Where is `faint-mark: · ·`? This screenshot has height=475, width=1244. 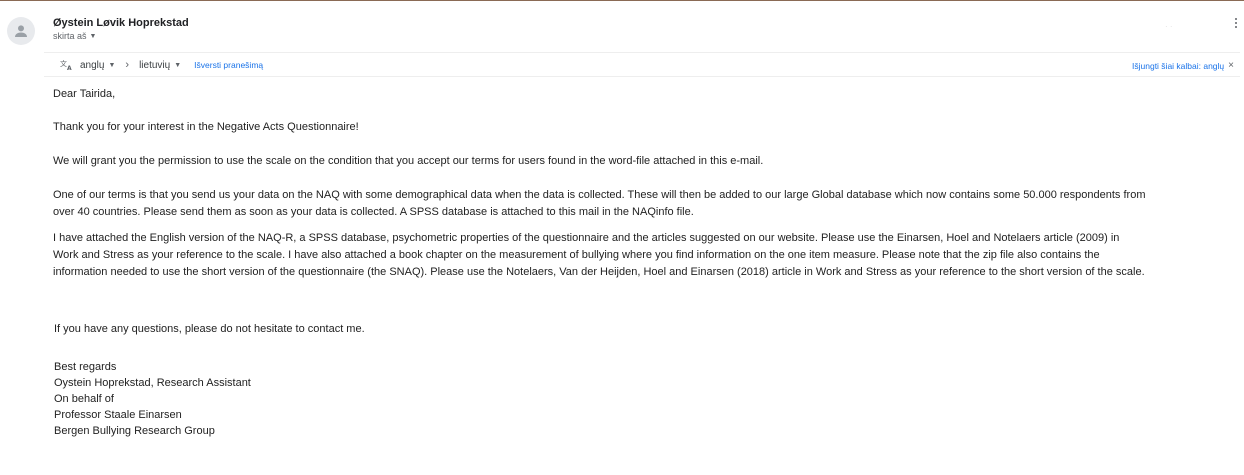
faint-mark: · · is located at coordinates (1169, 26).